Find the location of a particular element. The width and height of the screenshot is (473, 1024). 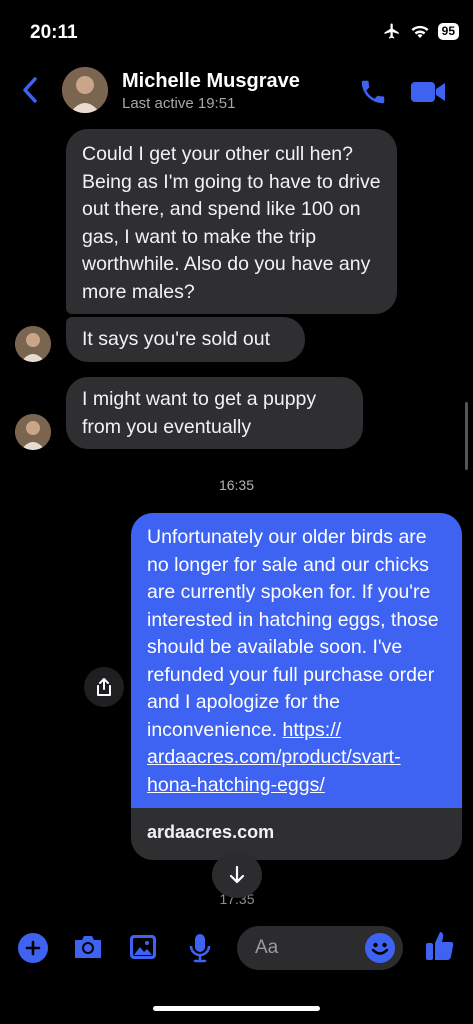

thumbs-up-icon is located at coordinates (440, 946).